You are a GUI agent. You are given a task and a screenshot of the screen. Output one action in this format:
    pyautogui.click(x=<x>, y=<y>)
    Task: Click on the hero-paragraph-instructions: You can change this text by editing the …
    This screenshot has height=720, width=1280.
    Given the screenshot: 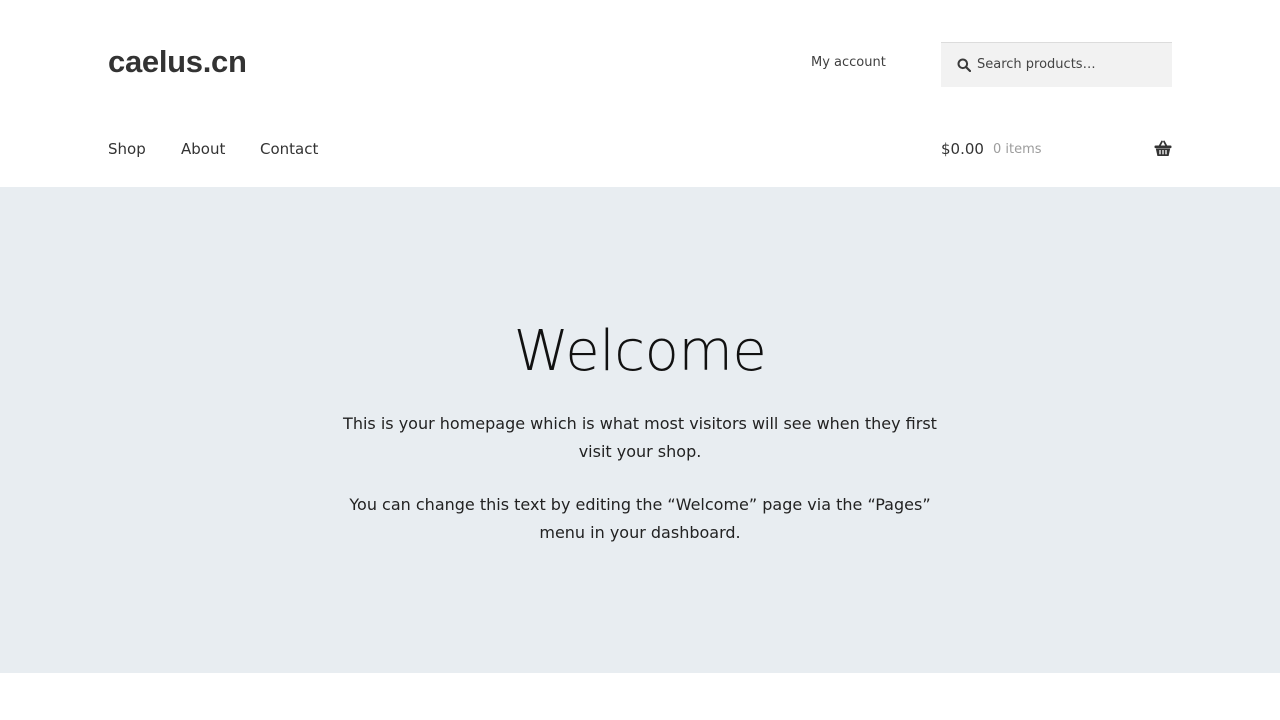 What is the action you would take?
    pyautogui.click(x=640, y=518)
    